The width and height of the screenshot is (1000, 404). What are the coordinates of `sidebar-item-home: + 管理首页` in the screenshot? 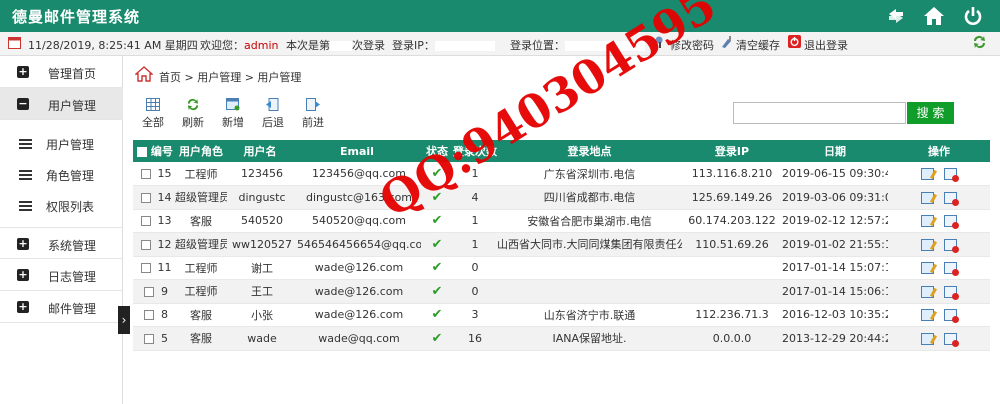 It's located at (61, 72).